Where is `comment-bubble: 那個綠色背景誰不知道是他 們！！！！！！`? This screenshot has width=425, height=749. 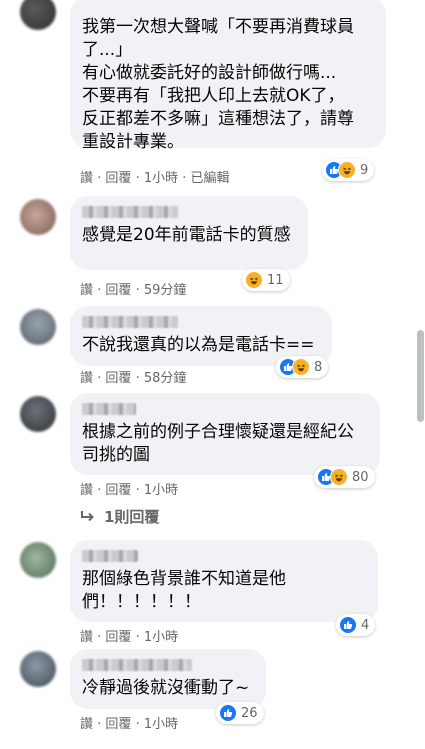
comment-bubble: 那個綠色背景誰不知道是他 們！！！！！！ is located at coordinates (224, 581).